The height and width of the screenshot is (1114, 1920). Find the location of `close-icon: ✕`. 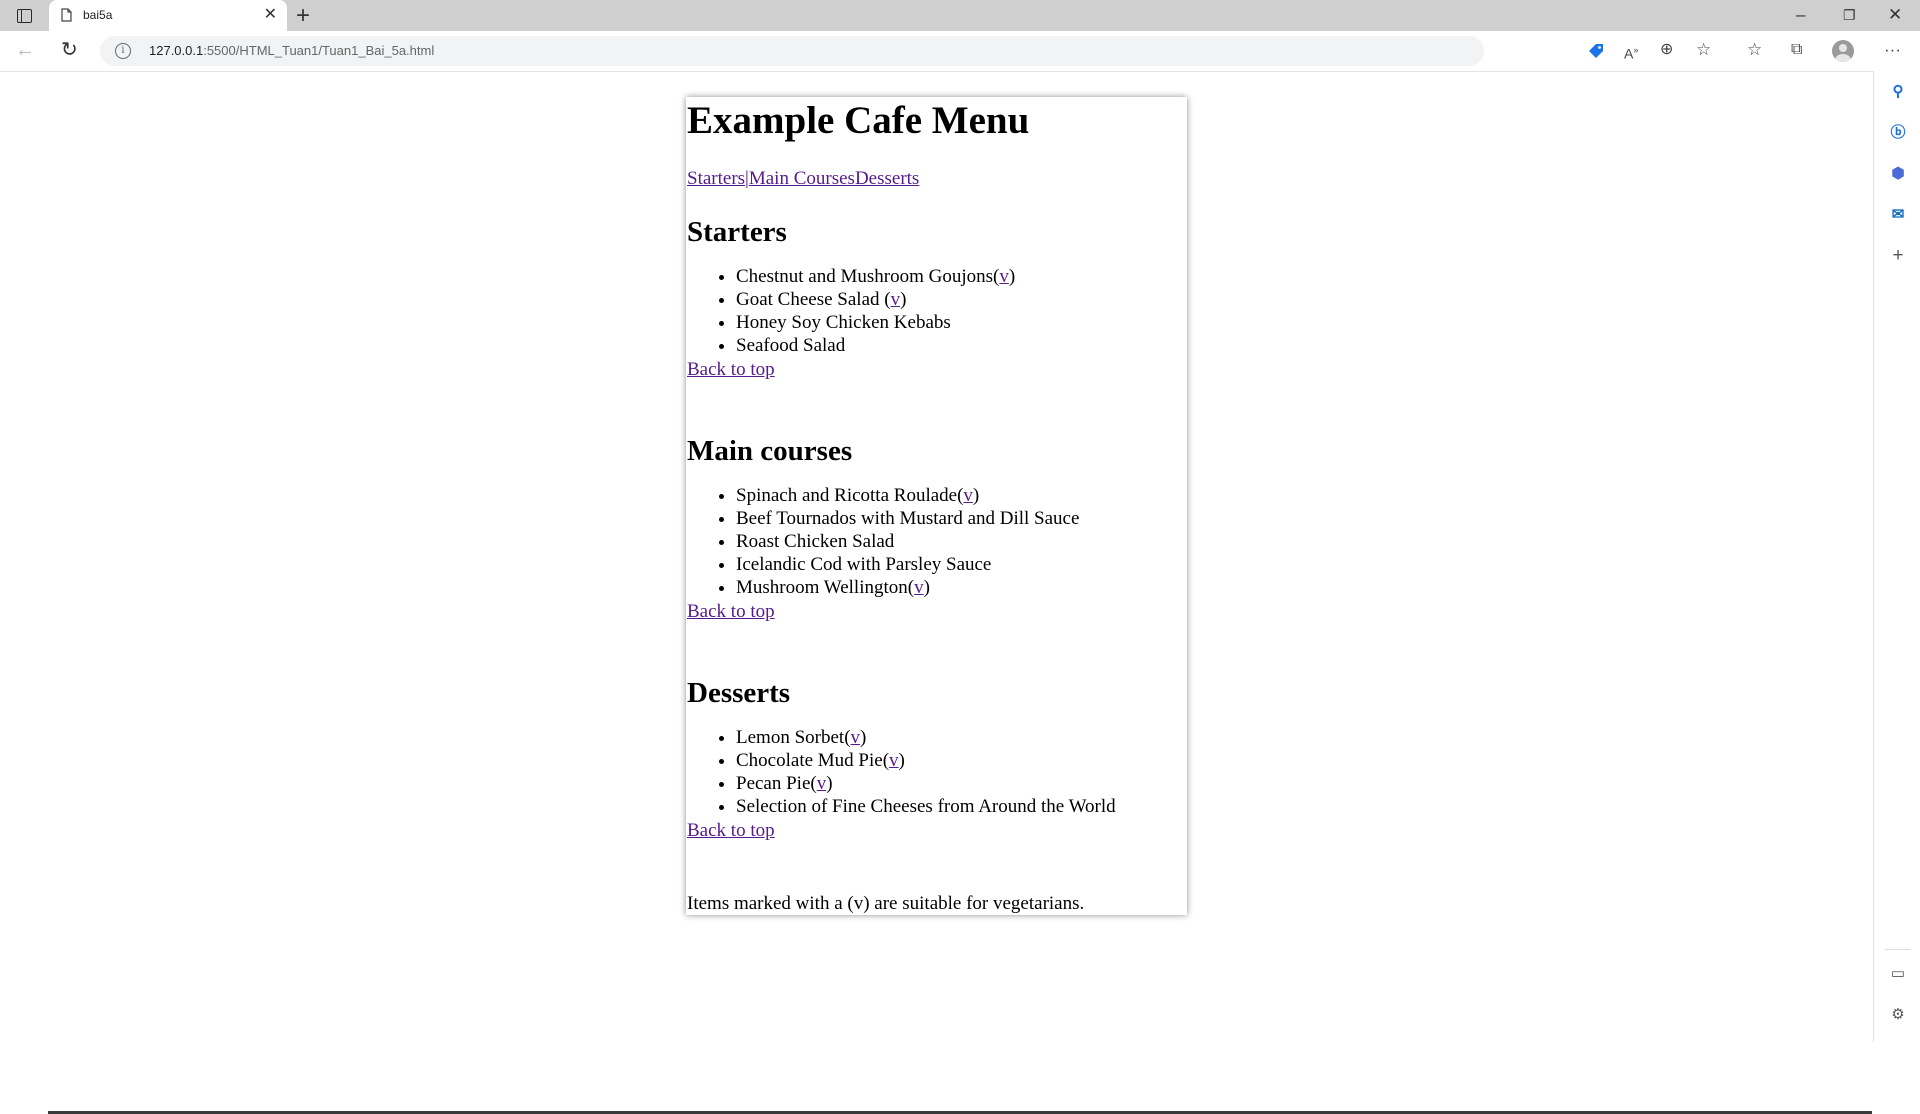

close-icon: ✕ is located at coordinates (270, 15).